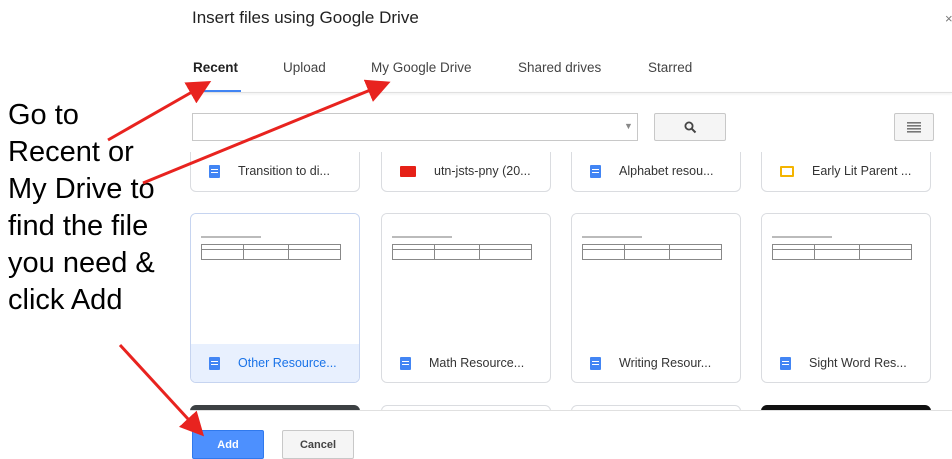 The width and height of the screenshot is (952, 459). What do you see at coordinates (159, 111) in the screenshot?
I see `arrow-to-recent` at bounding box center [159, 111].